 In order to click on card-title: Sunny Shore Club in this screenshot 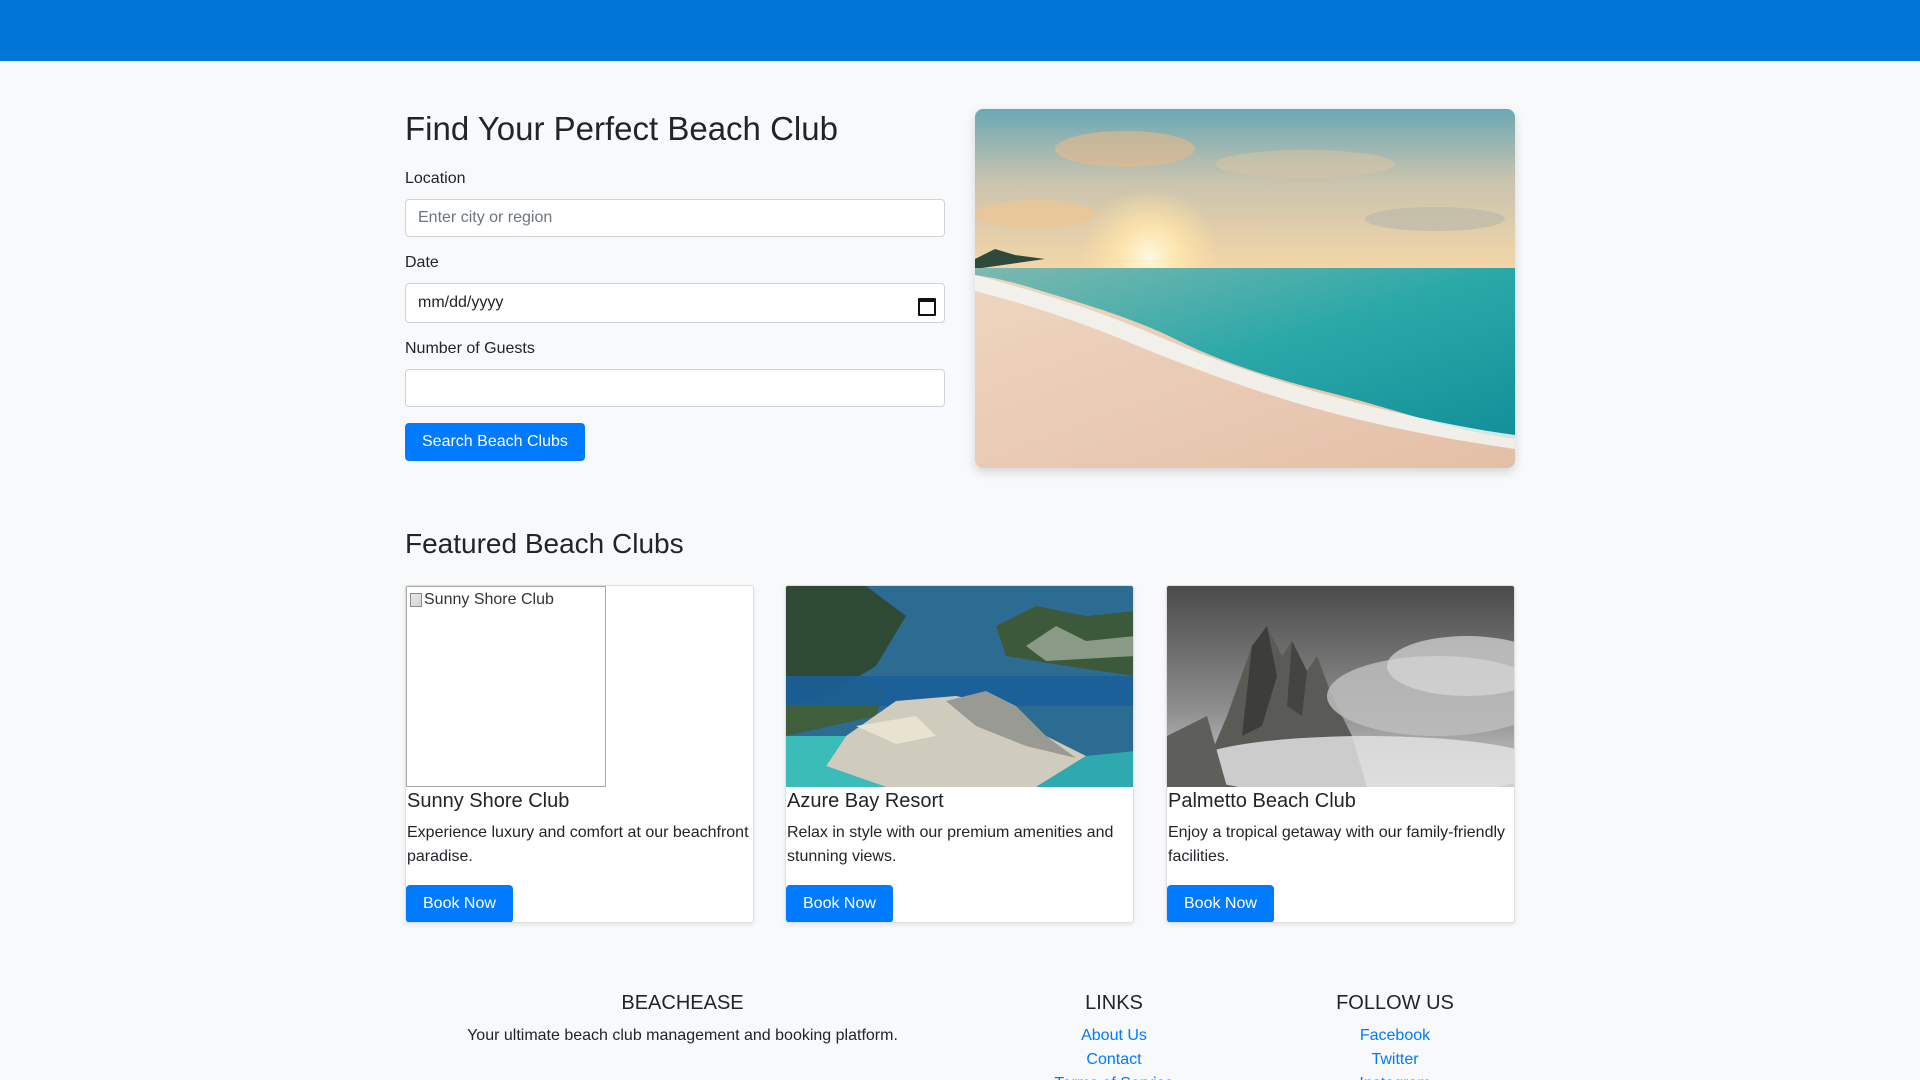, I will do `click(488, 801)`.